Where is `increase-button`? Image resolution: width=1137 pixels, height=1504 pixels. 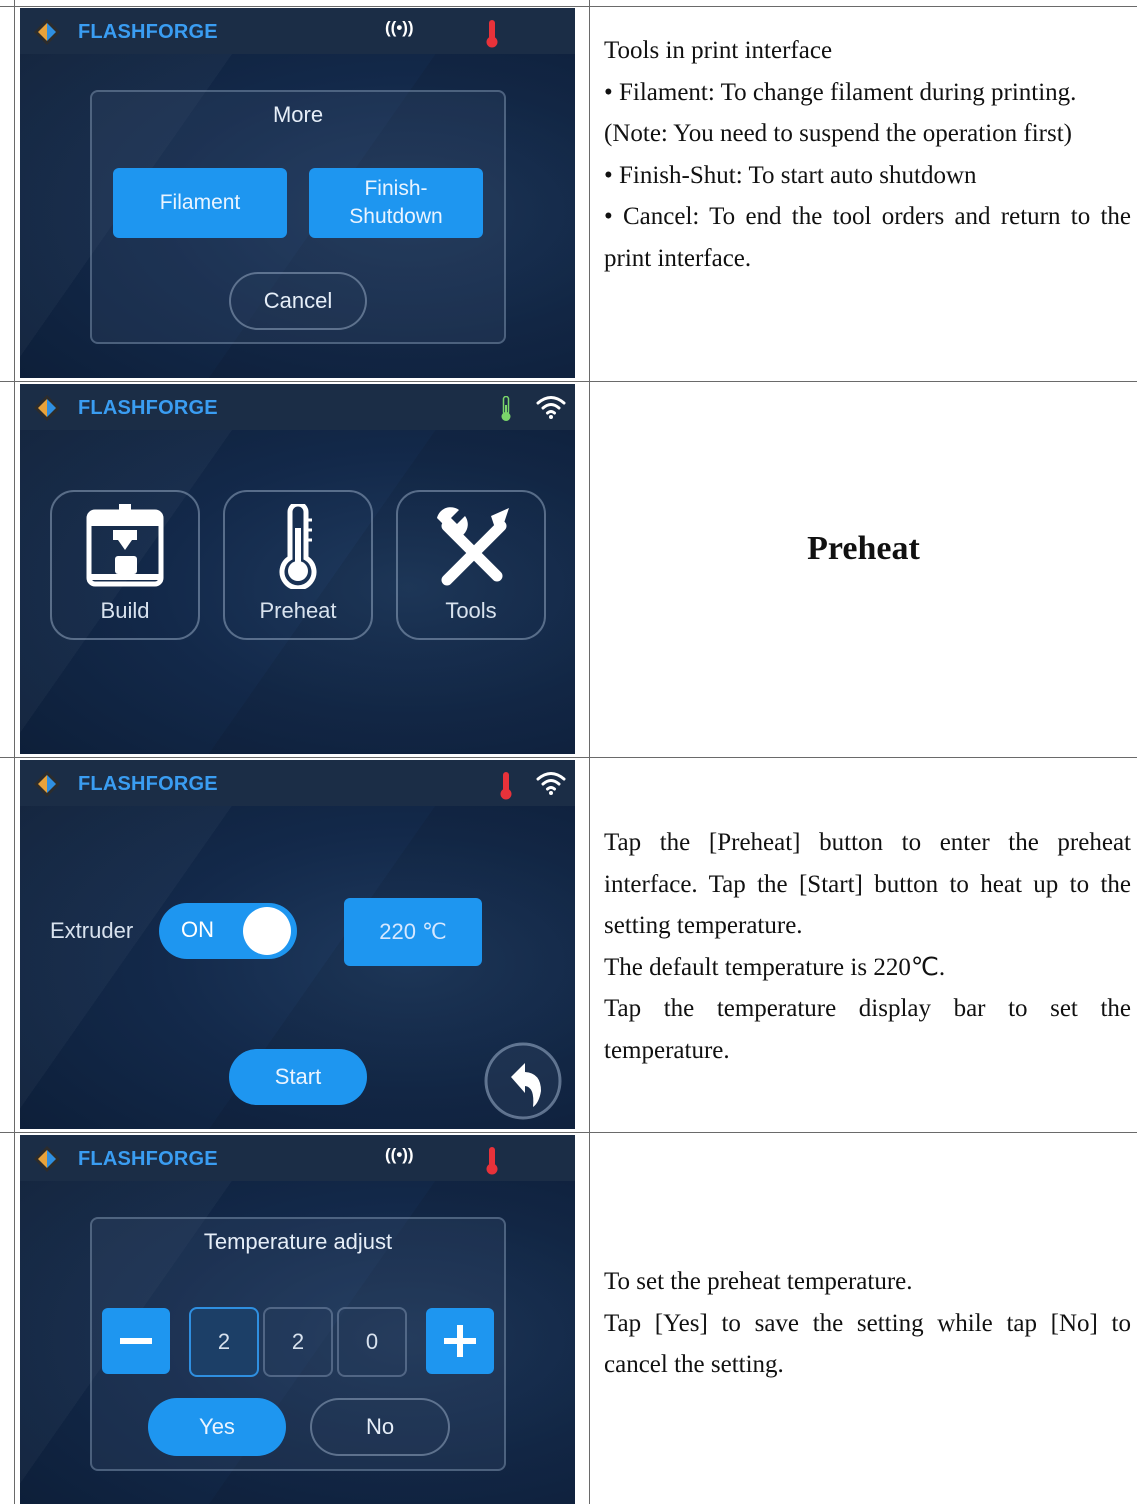
increase-button is located at coordinates (460, 1341).